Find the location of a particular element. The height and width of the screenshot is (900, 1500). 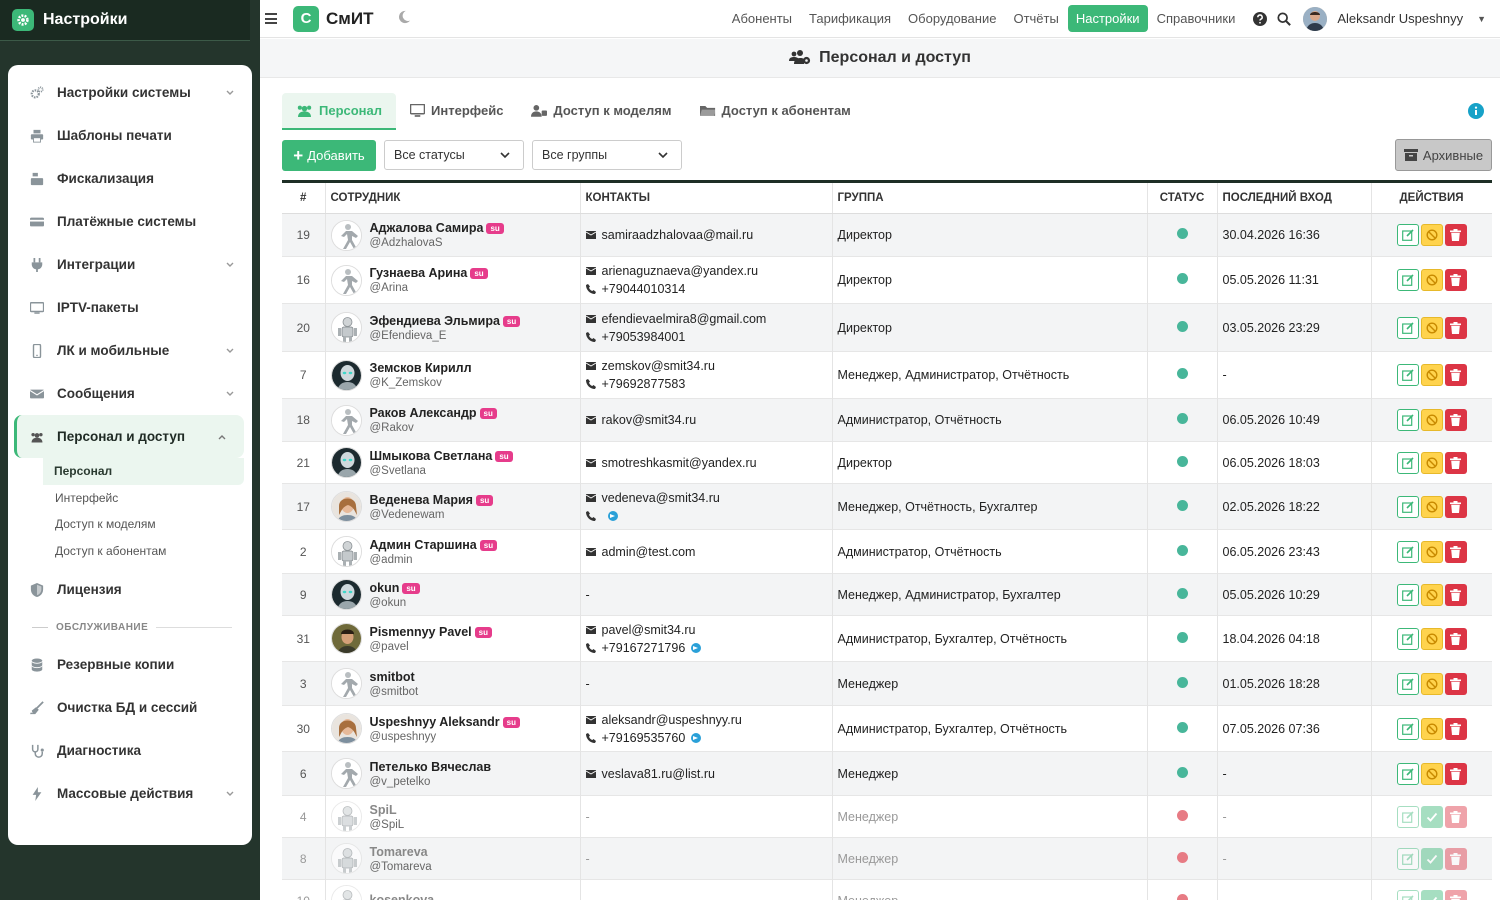

employee-name: okun is located at coordinates (385, 588).